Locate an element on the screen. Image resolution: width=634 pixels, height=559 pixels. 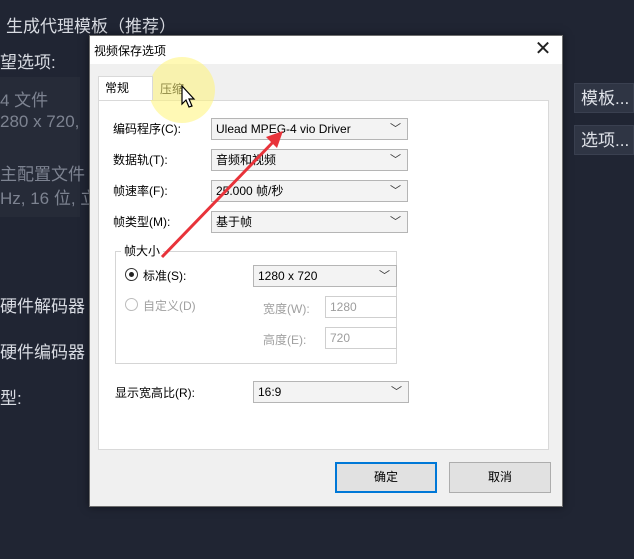
red-arrow-icon is located at coordinates (221, 195).